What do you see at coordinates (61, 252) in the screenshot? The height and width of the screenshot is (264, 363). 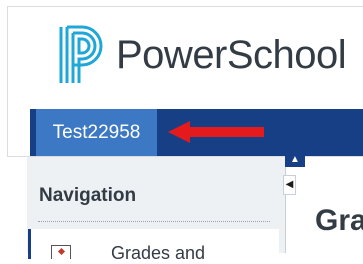 I see `gradebook-icon` at bounding box center [61, 252].